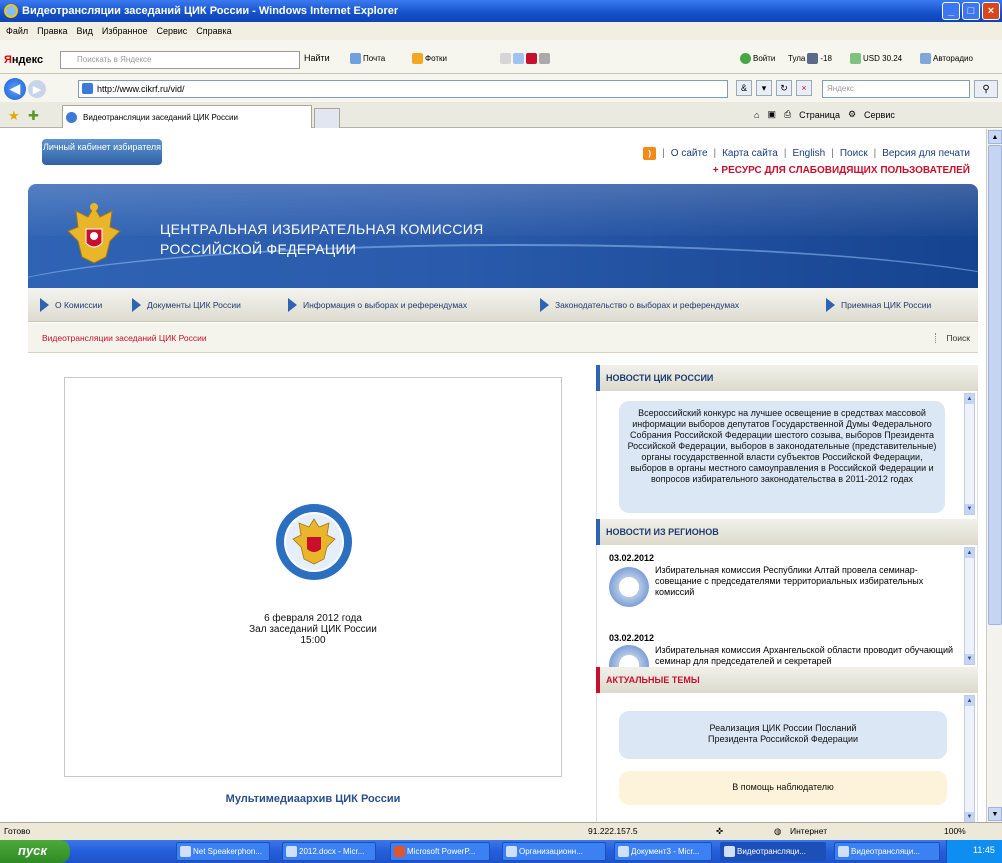 The width and height of the screenshot is (1002, 863). Describe the element at coordinates (955, 831) in the screenshot. I see `zoom-level: 100%` at that location.